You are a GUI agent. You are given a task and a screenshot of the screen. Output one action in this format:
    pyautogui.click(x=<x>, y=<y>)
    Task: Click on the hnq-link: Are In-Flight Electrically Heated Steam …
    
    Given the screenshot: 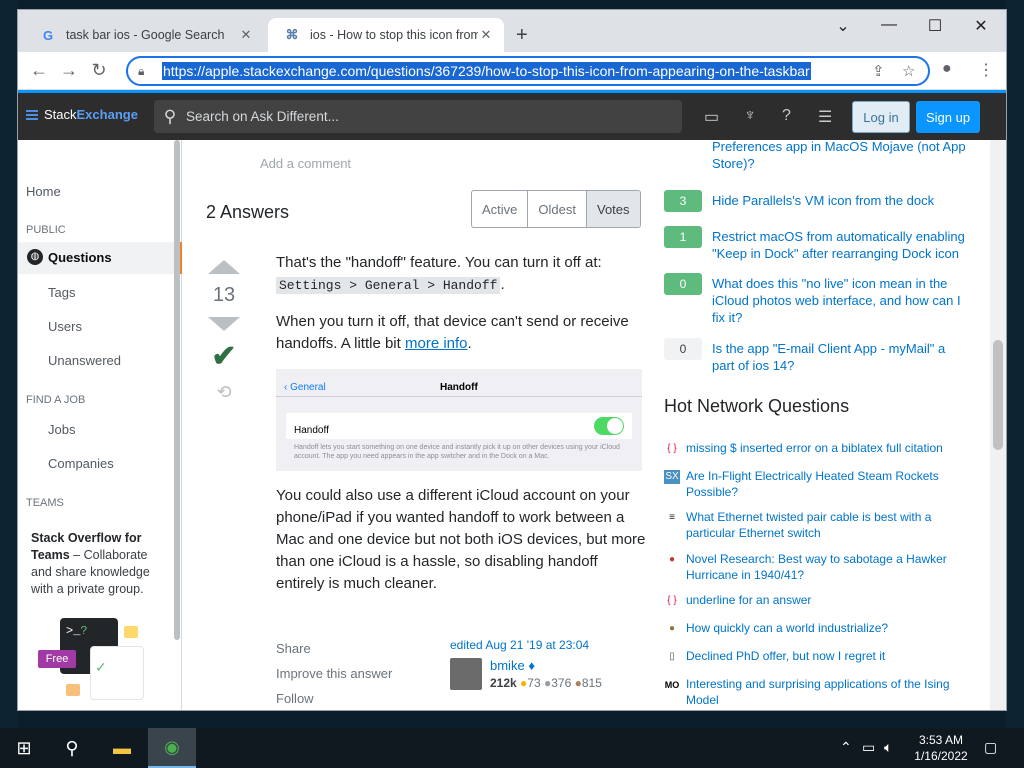 What is the action you would take?
    pyautogui.click(x=826, y=484)
    